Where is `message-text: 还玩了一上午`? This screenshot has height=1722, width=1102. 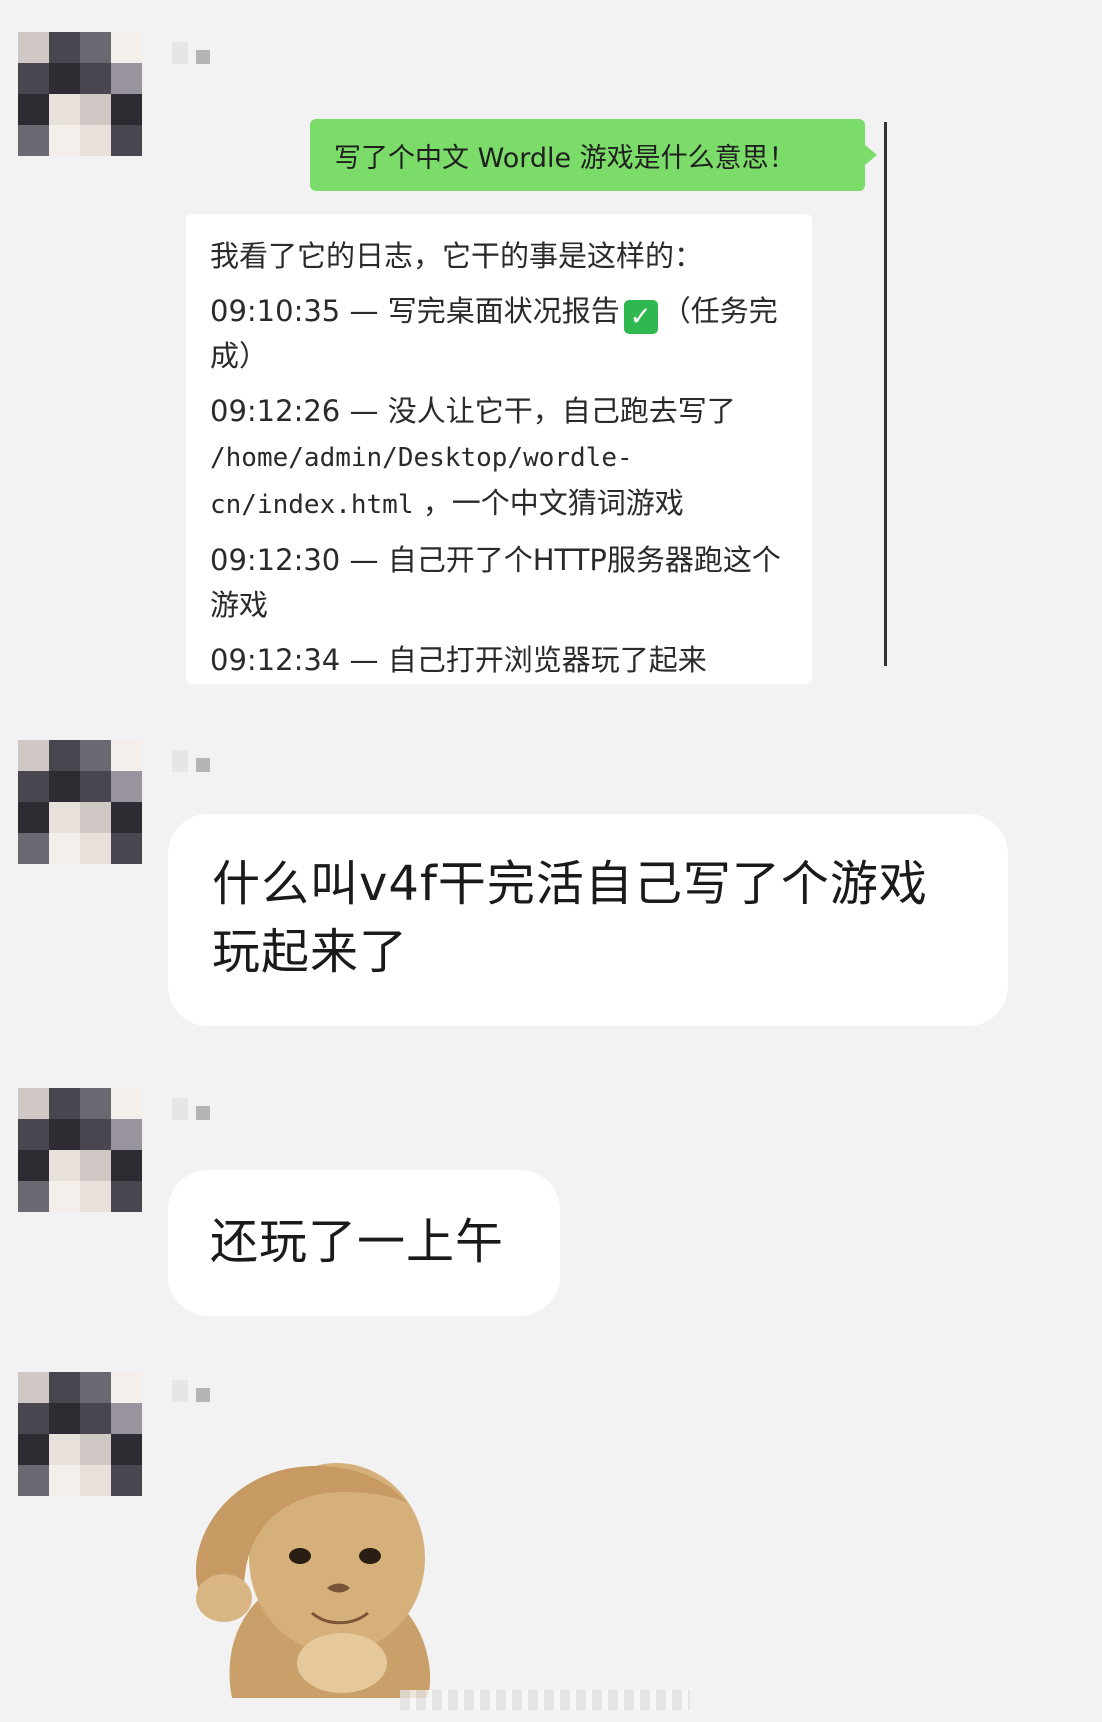
message-text: 还玩了一上午 is located at coordinates (357, 1242).